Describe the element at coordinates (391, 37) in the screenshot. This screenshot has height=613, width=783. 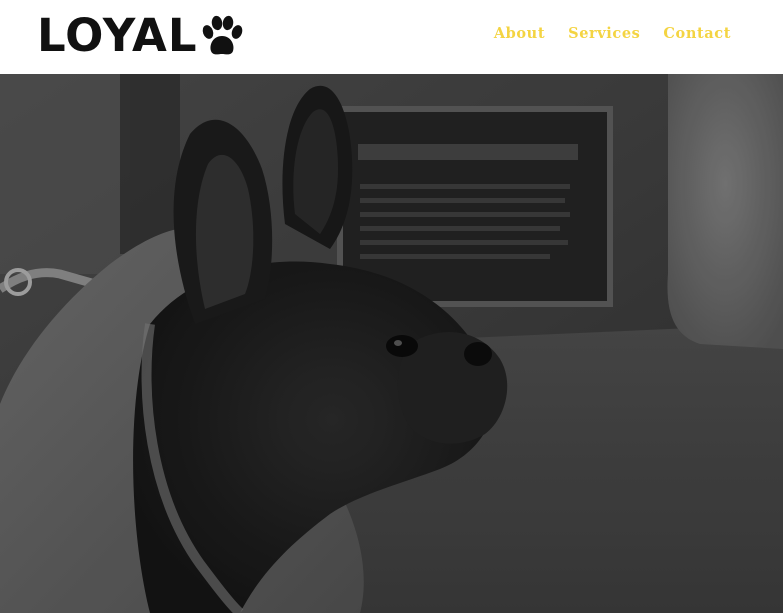
I see `site-header: LOYAL About Services Contact` at that location.